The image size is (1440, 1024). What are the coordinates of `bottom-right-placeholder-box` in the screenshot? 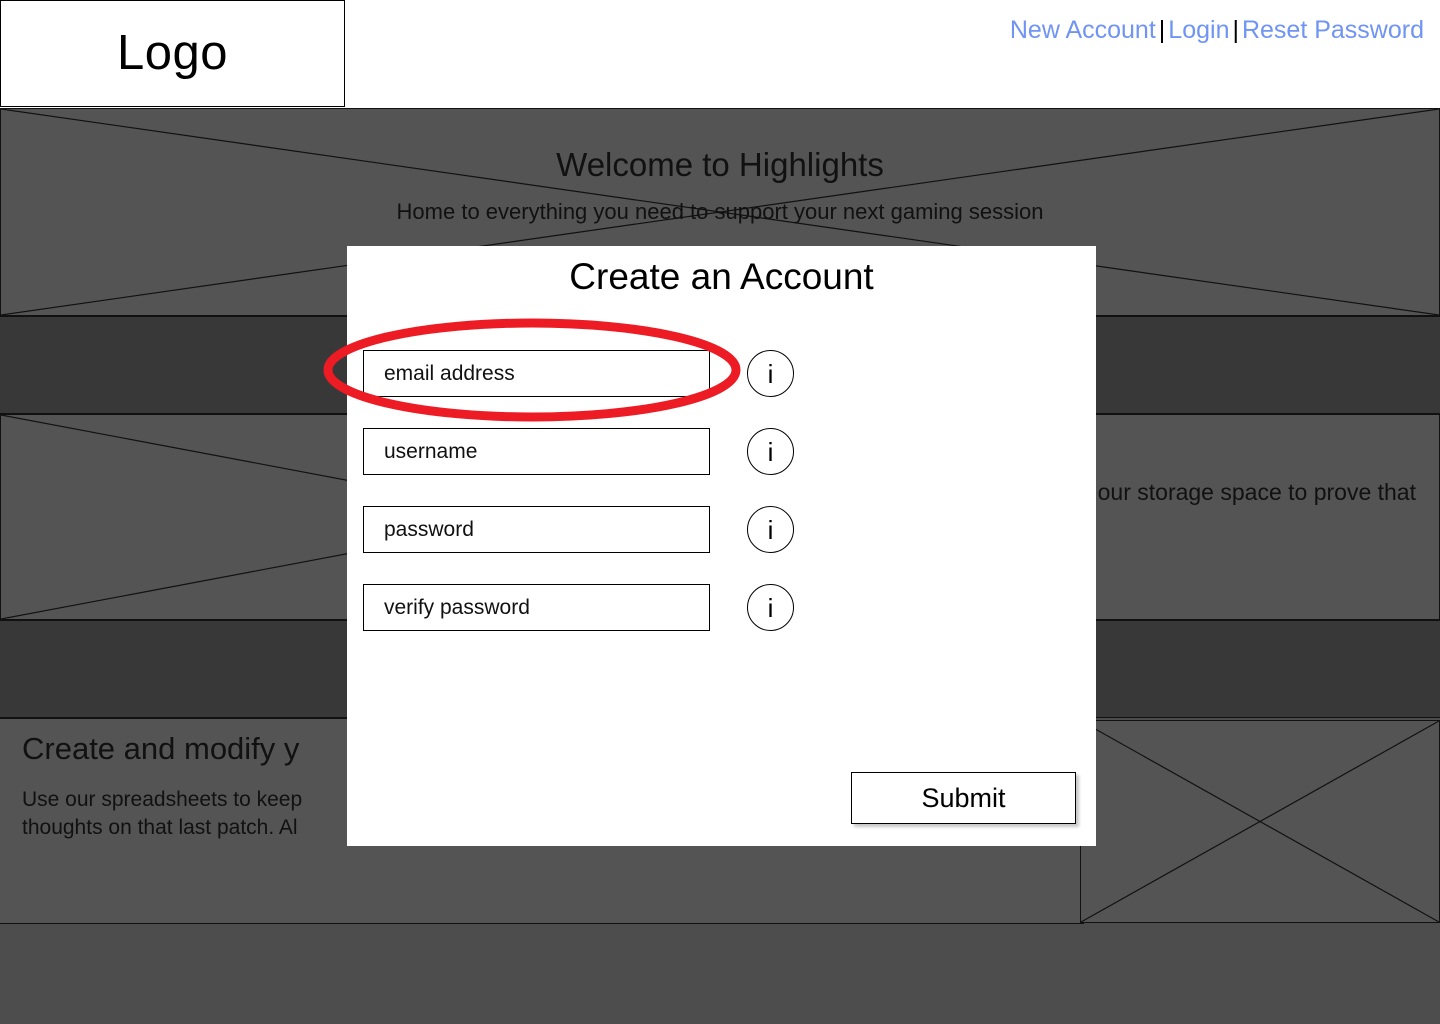 It's located at (1260, 821).